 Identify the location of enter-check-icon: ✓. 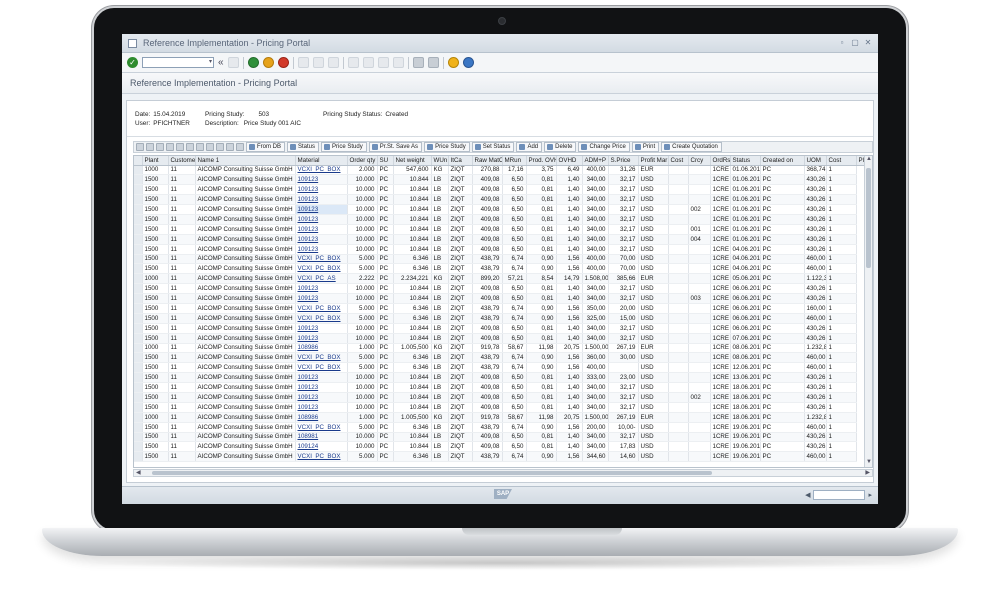
(132, 62).